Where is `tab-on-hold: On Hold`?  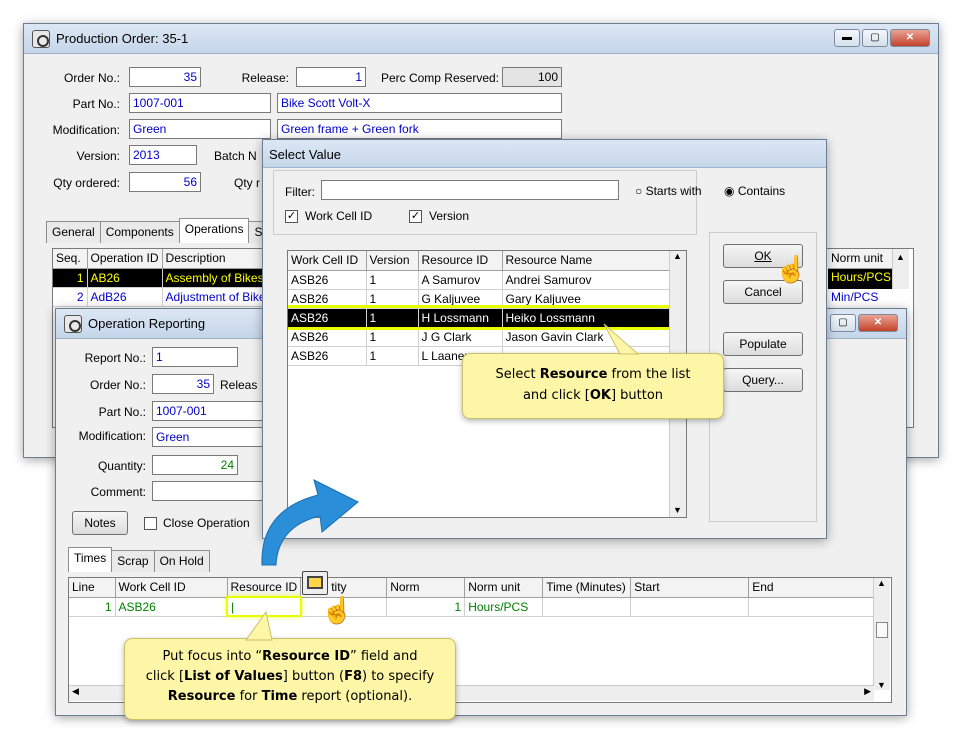 tab-on-hold: On Hold is located at coordinates (181, 561).